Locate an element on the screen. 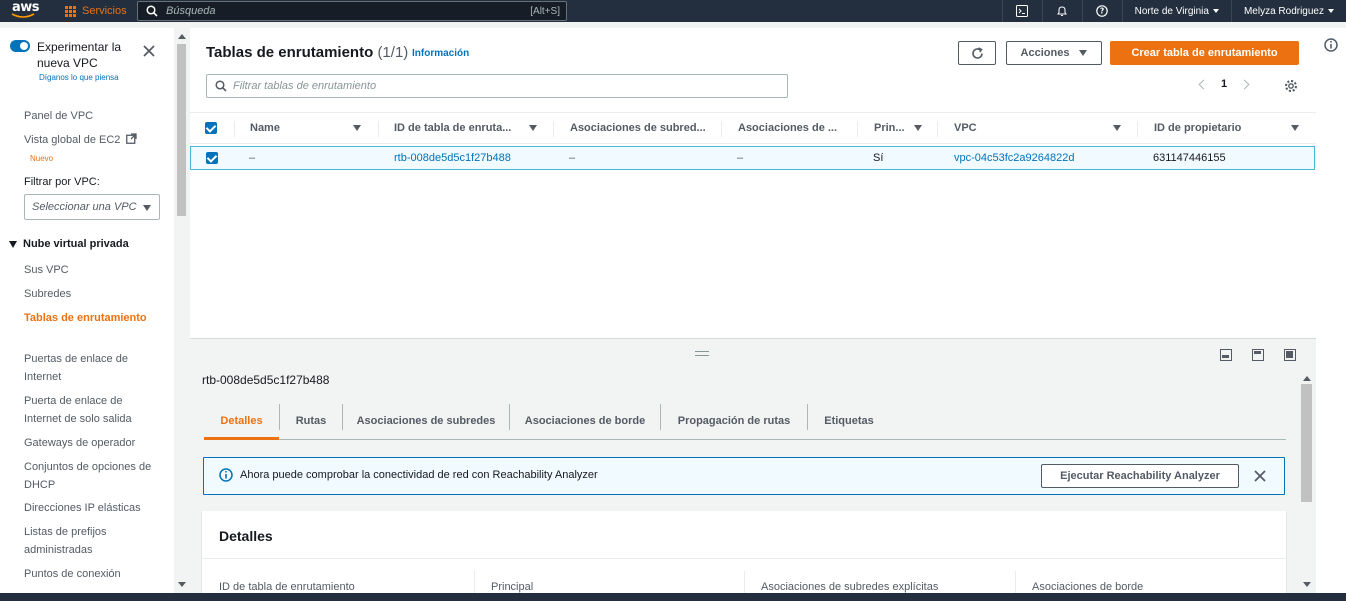  page-title: Tablas de enrutamiento (1/1) is located at coordinates (307, 52).